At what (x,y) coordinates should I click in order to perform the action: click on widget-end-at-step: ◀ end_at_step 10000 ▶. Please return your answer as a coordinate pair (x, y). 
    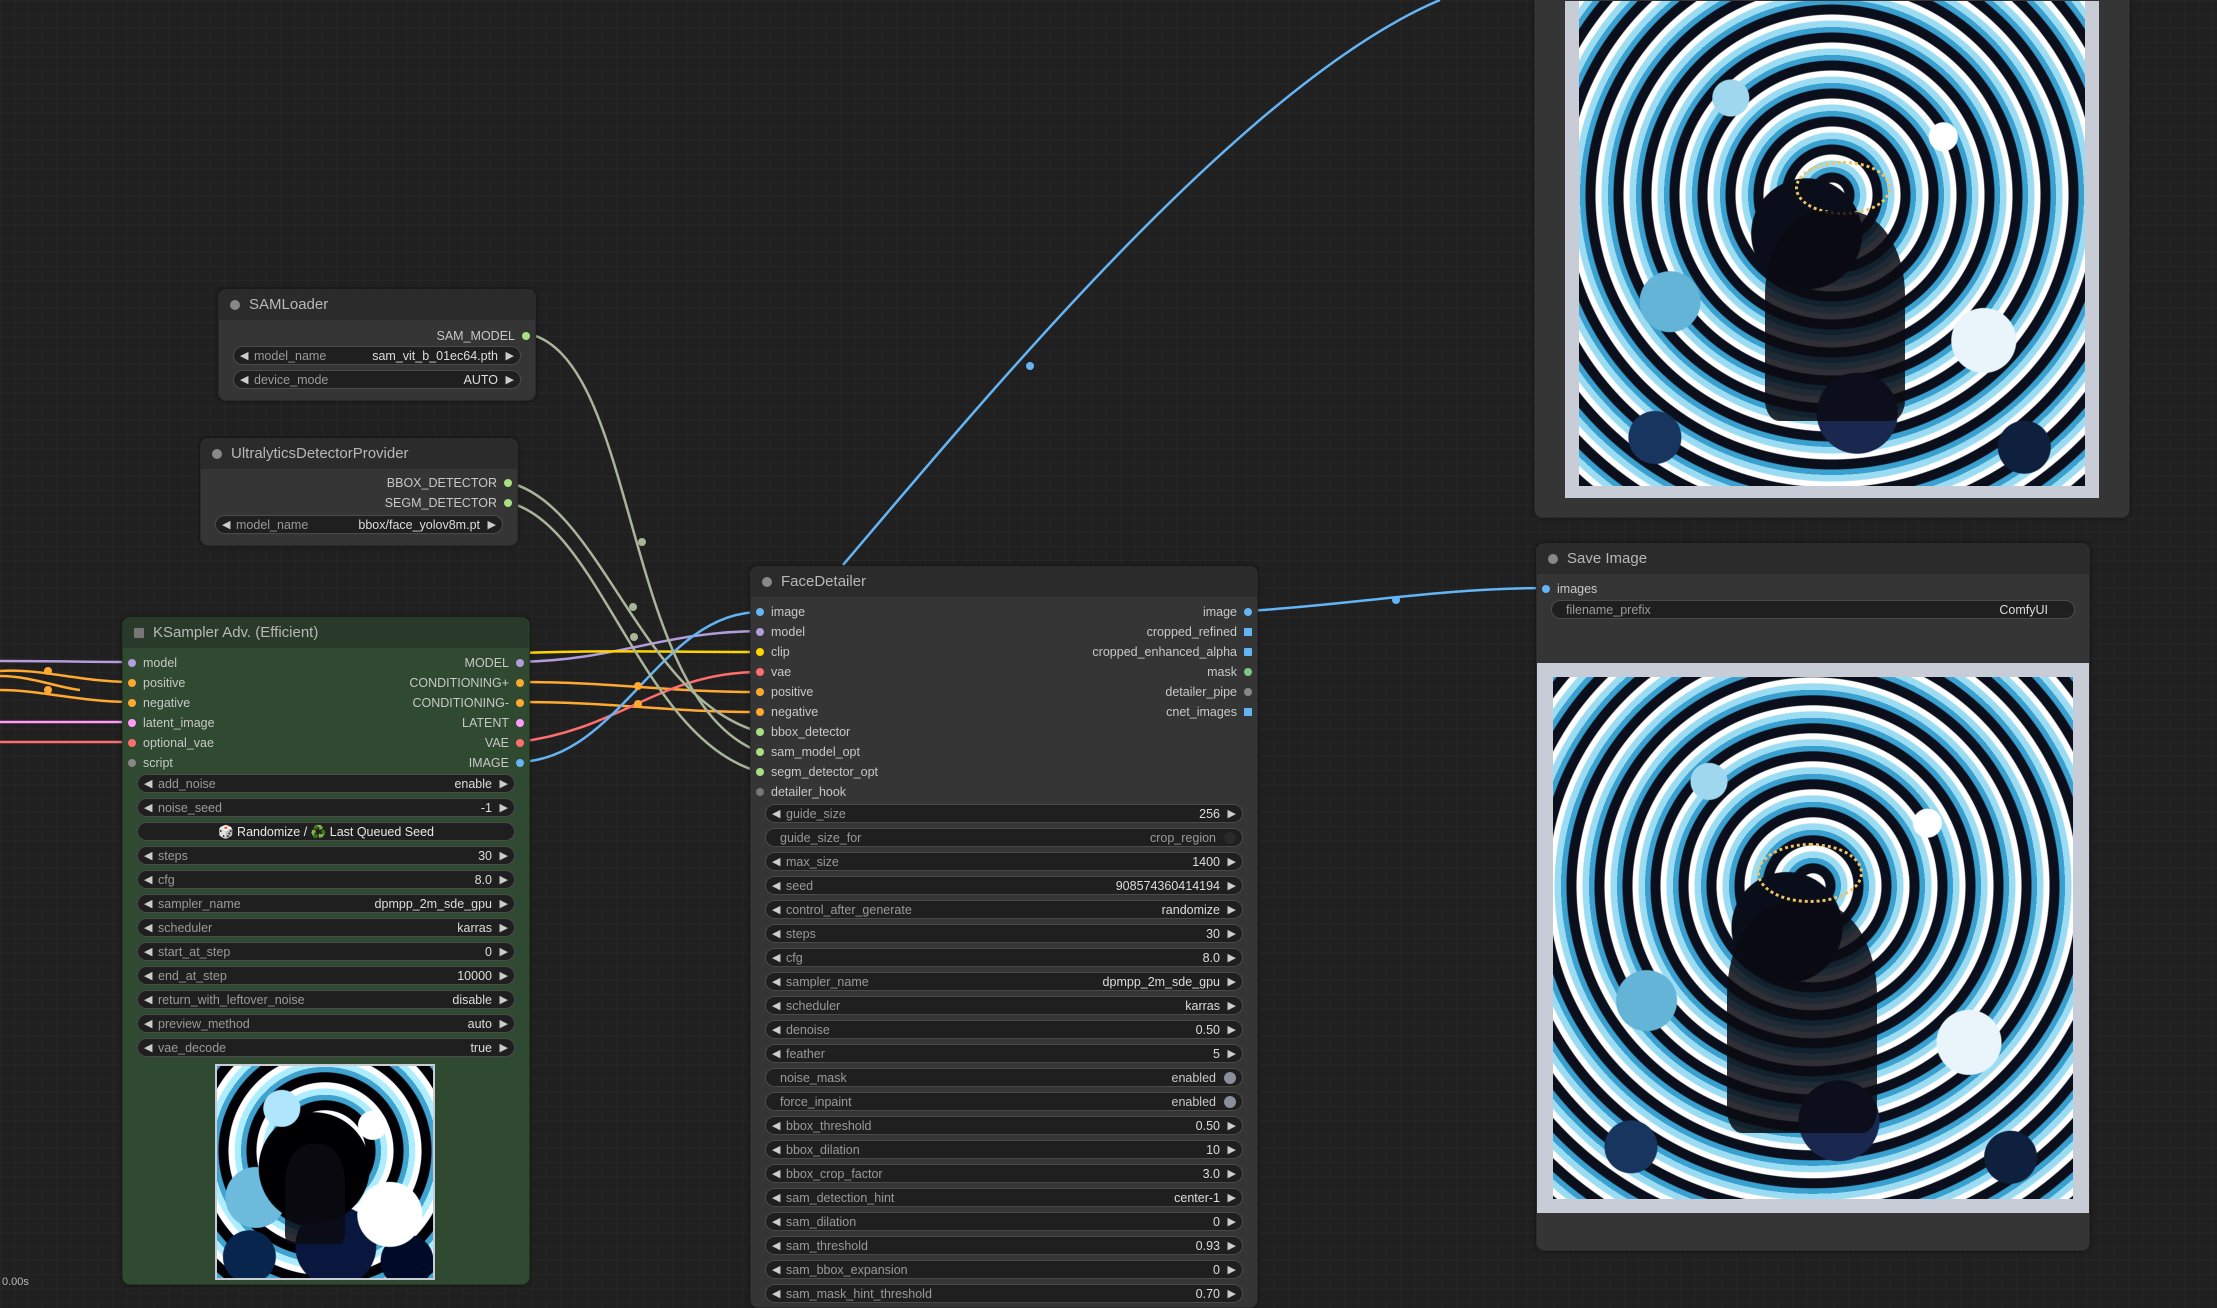
    Looking at the image, I should click on (326, 975).